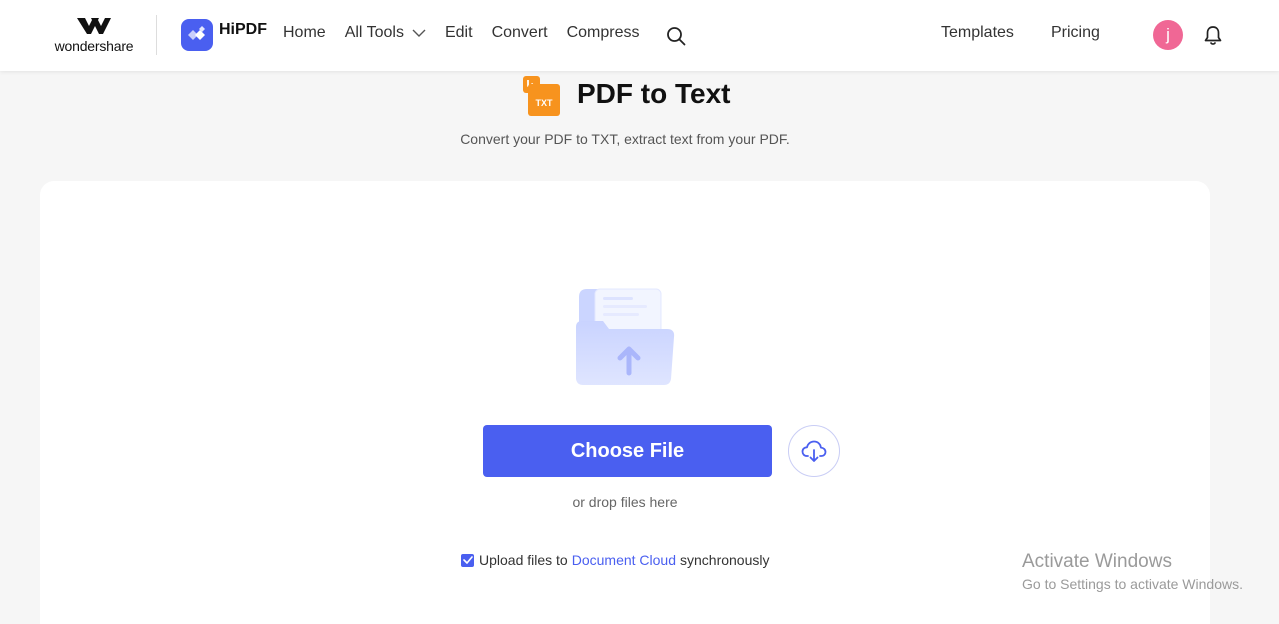  What do you see at coordinates (625, 502) in the screenshot?
I see `drop-files-hint: or drop files here` at bounding box center [625, 502].